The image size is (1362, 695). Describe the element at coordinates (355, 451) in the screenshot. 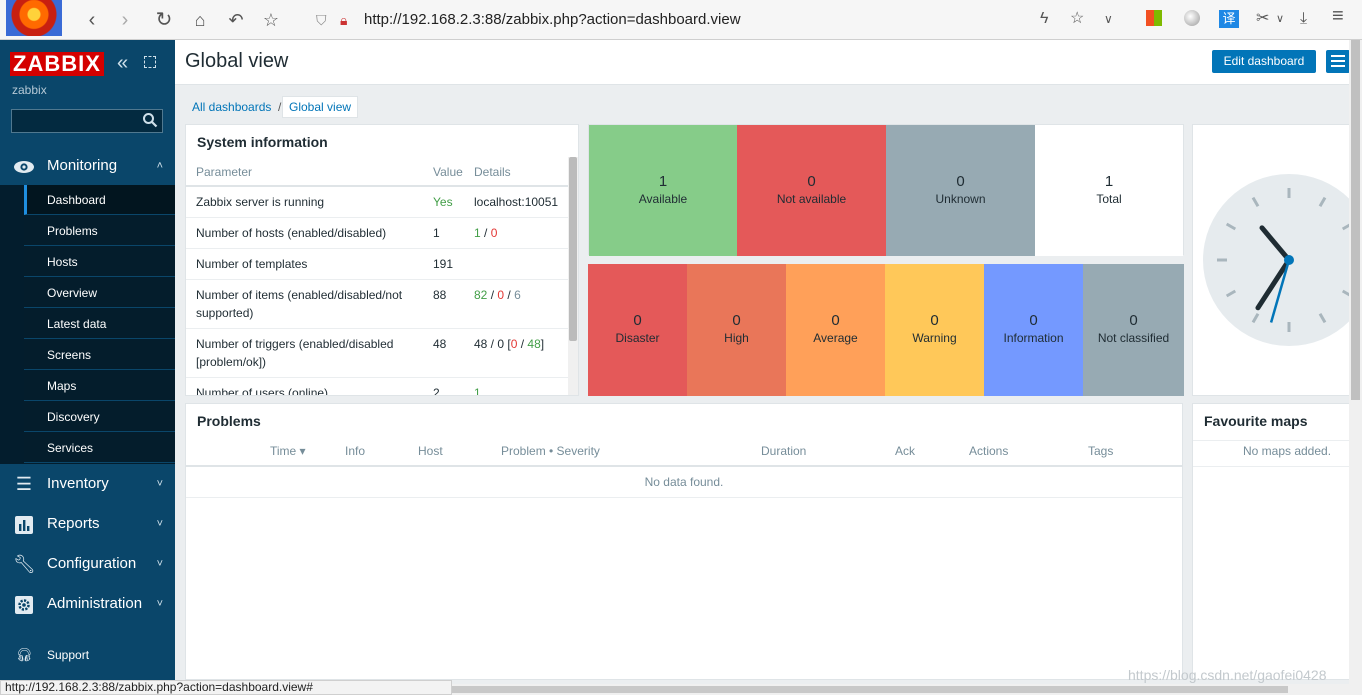

I see `column-header-info: Info` at that location.